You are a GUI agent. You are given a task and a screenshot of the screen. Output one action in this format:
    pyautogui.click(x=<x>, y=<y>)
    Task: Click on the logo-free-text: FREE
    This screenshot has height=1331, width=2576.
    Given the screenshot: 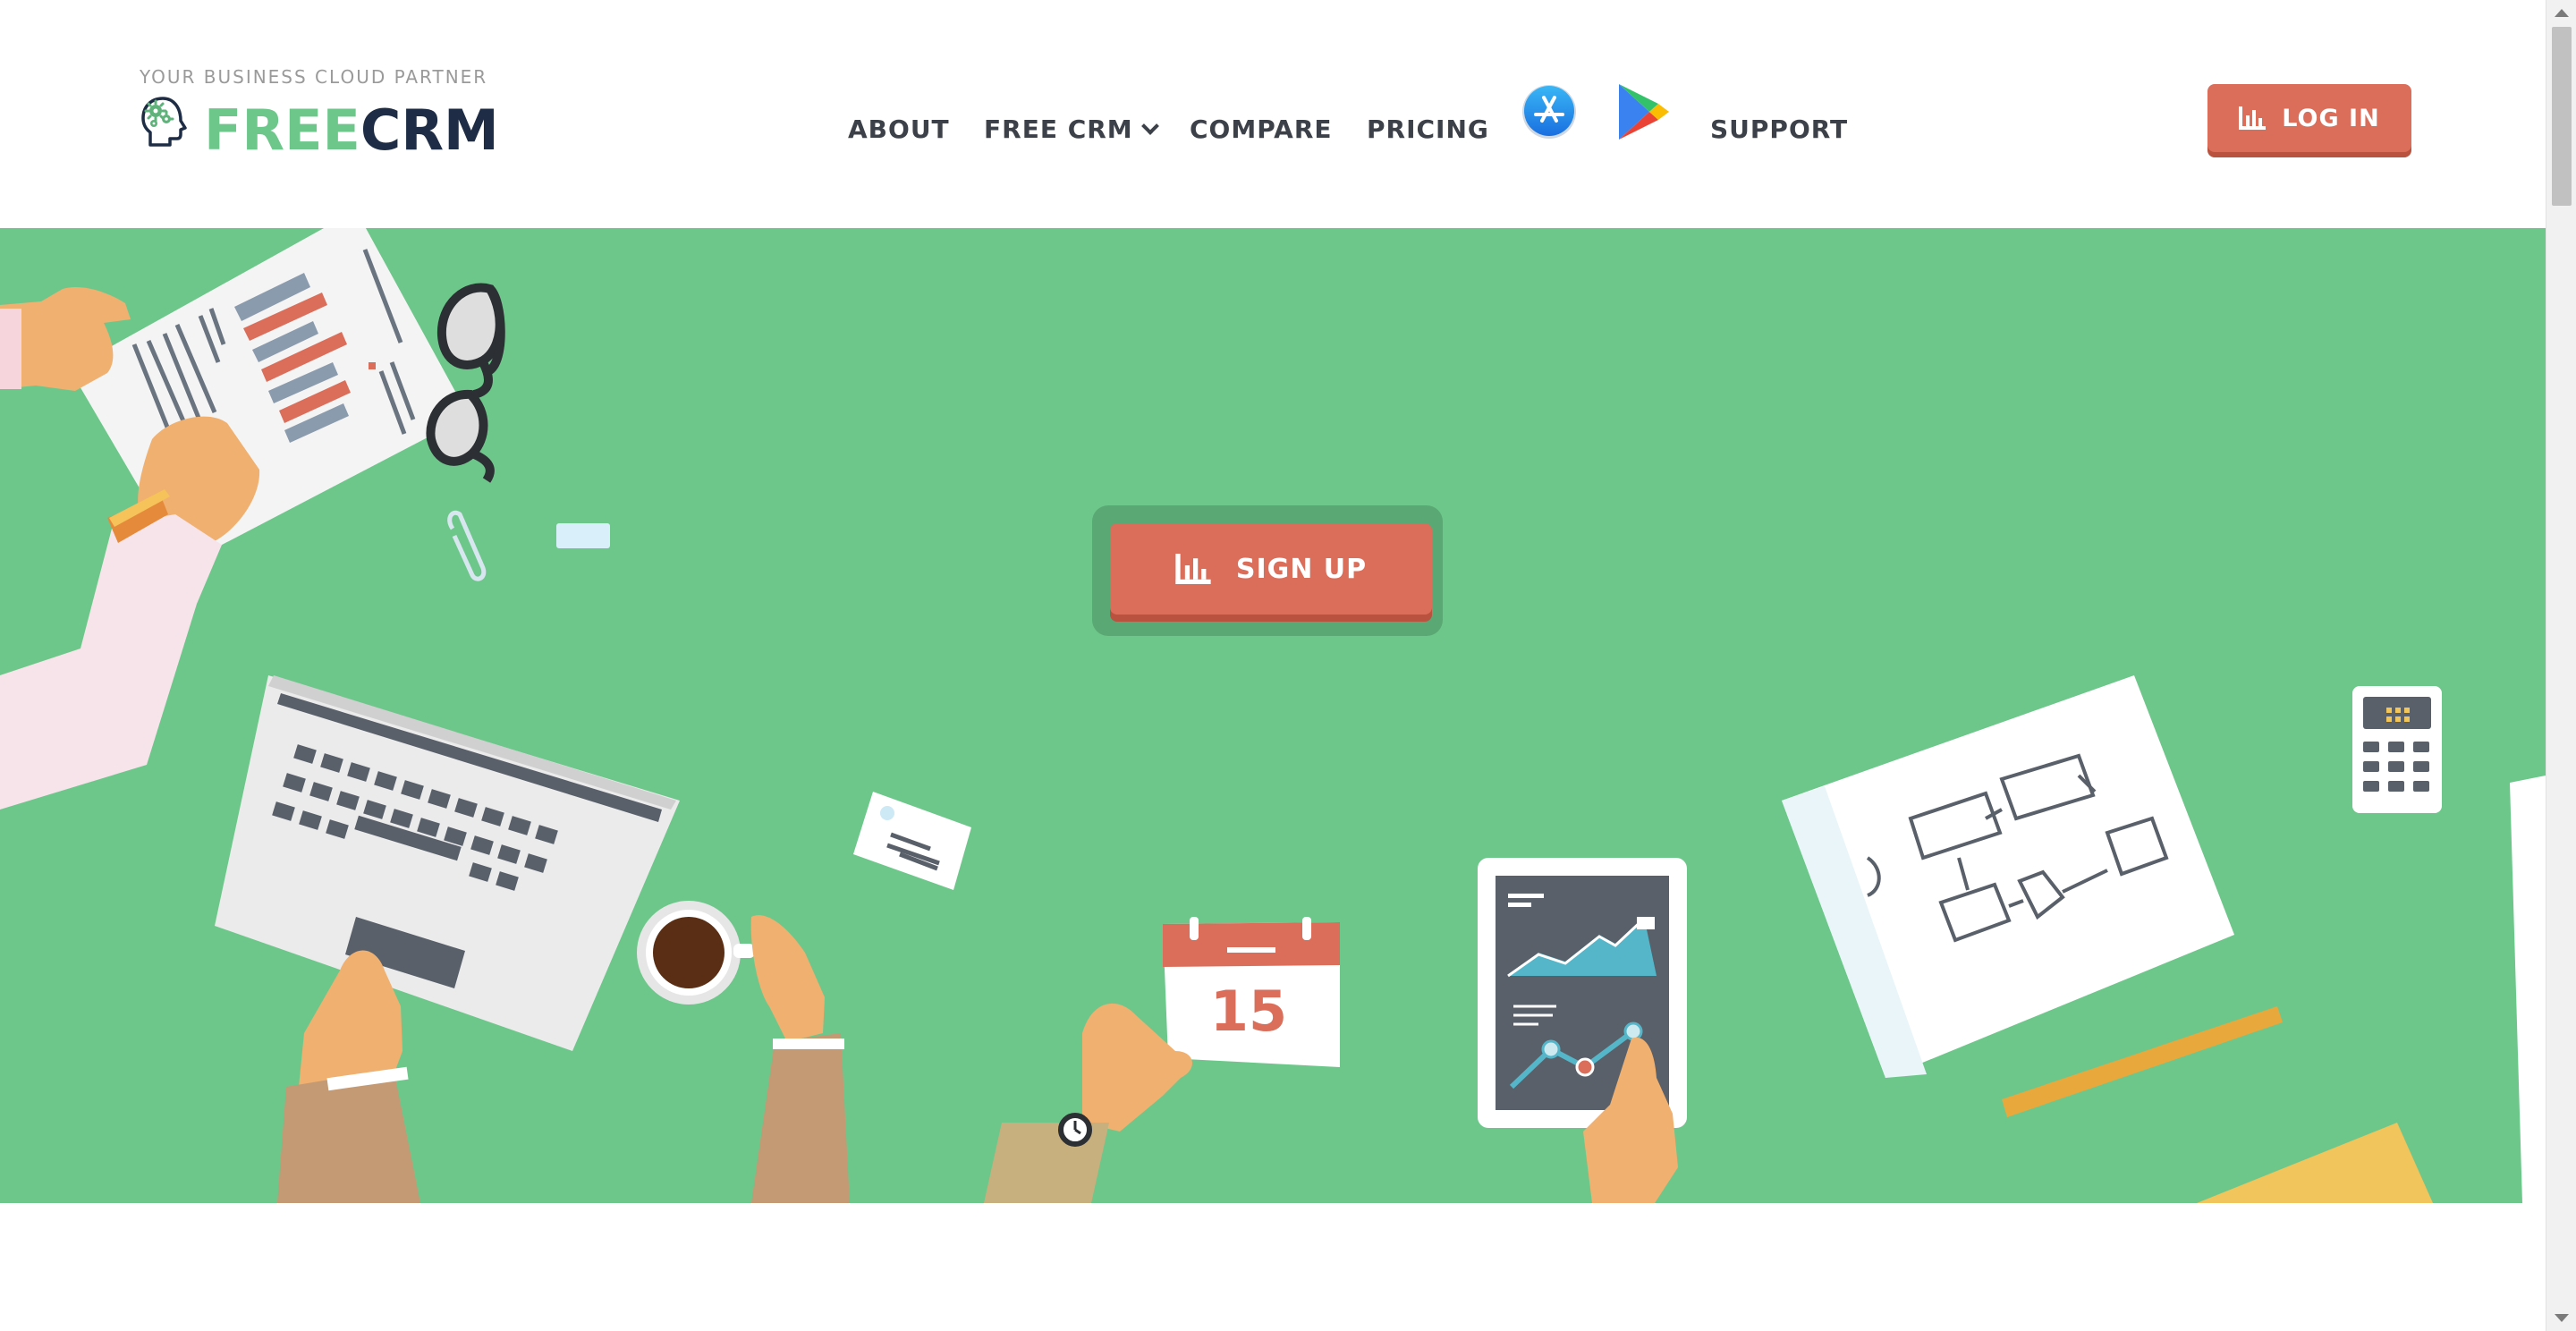 What is the action you would take?
    pyautogui.click(x=282, y=130)
    